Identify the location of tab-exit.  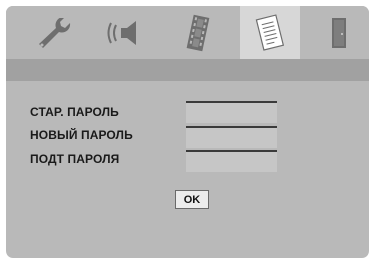
(339, 32).